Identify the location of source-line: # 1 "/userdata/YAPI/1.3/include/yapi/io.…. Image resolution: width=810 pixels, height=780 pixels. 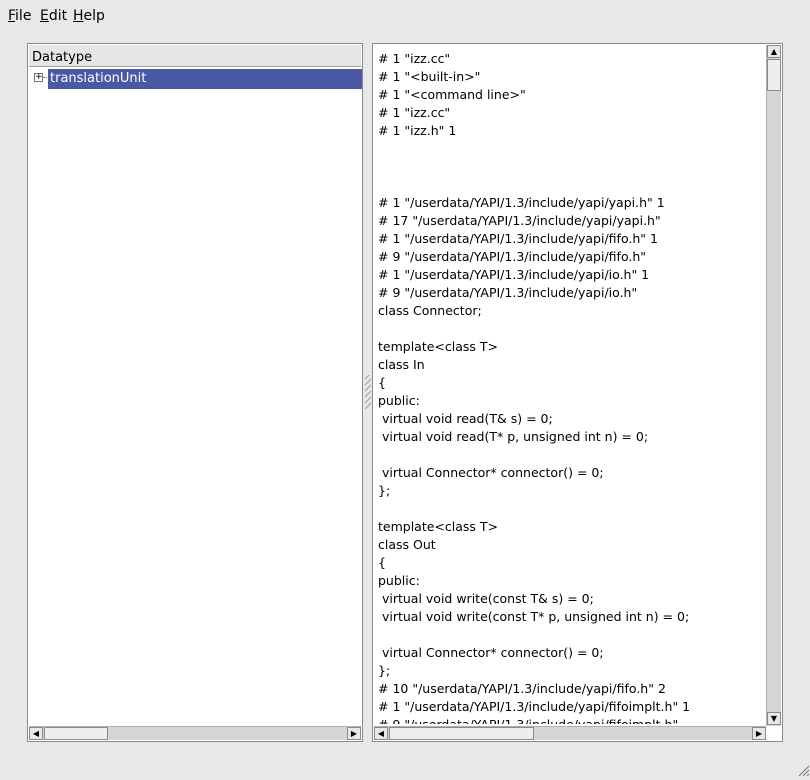
(514, 274).